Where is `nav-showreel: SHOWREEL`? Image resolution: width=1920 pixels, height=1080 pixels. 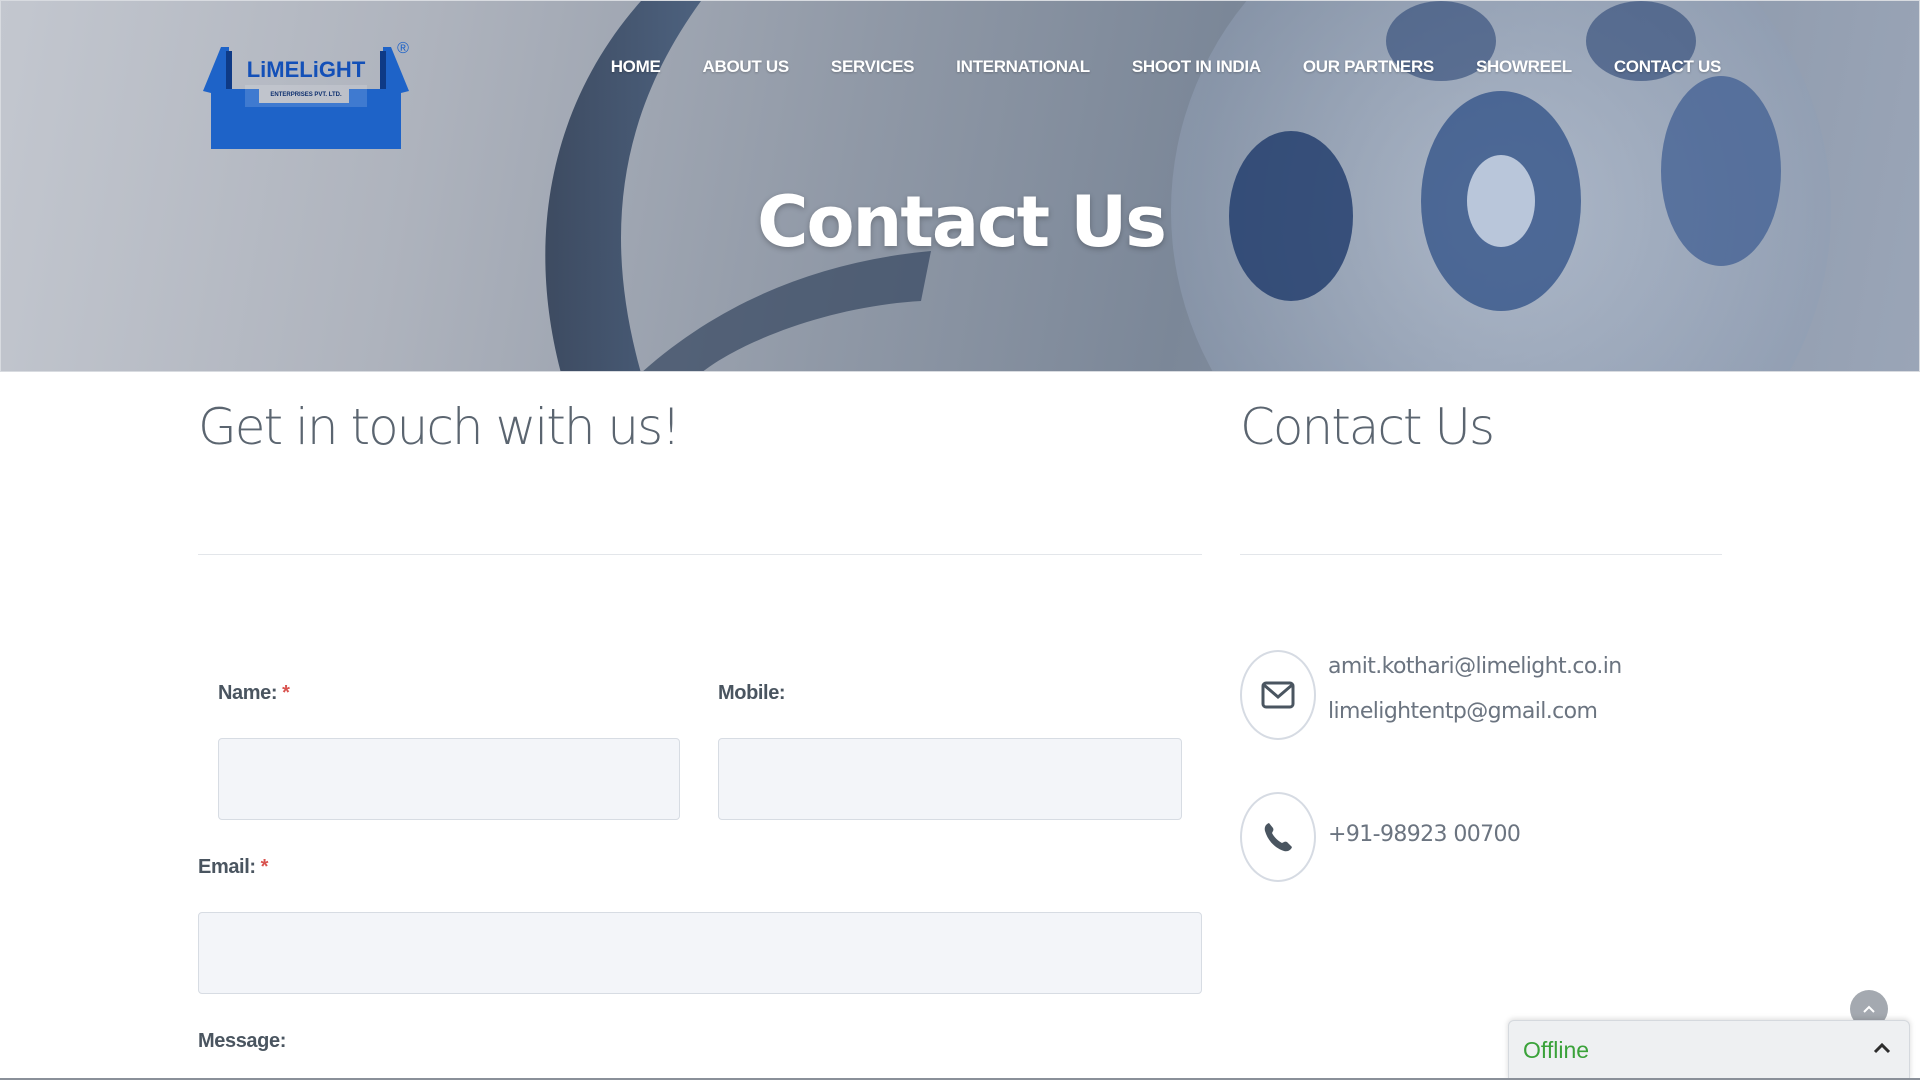 nav-showreel: SHOWREEL is located at coordinates (1524, 67).